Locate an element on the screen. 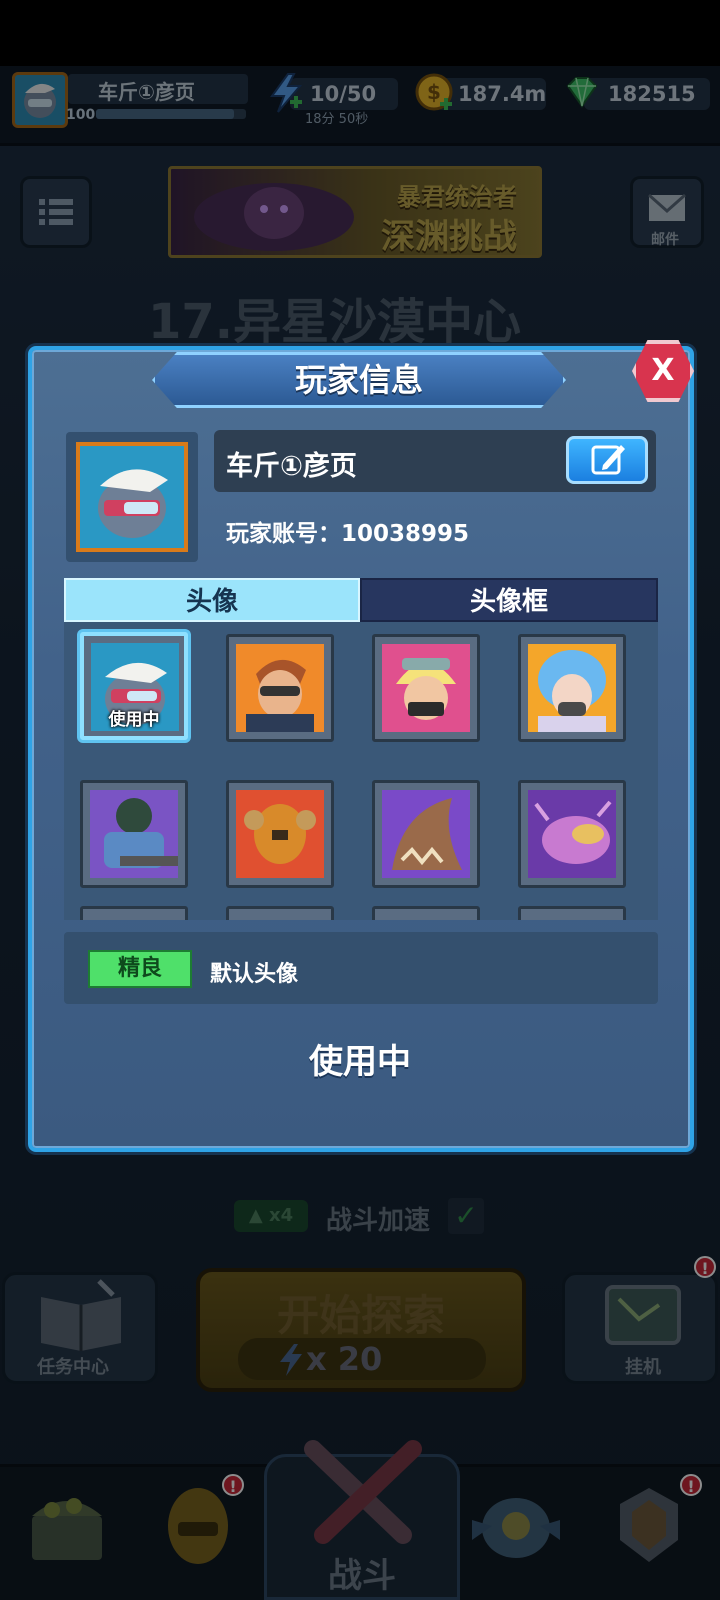  dialog-player-name: 车斤①彦页 is located at coordinates (291, 466).